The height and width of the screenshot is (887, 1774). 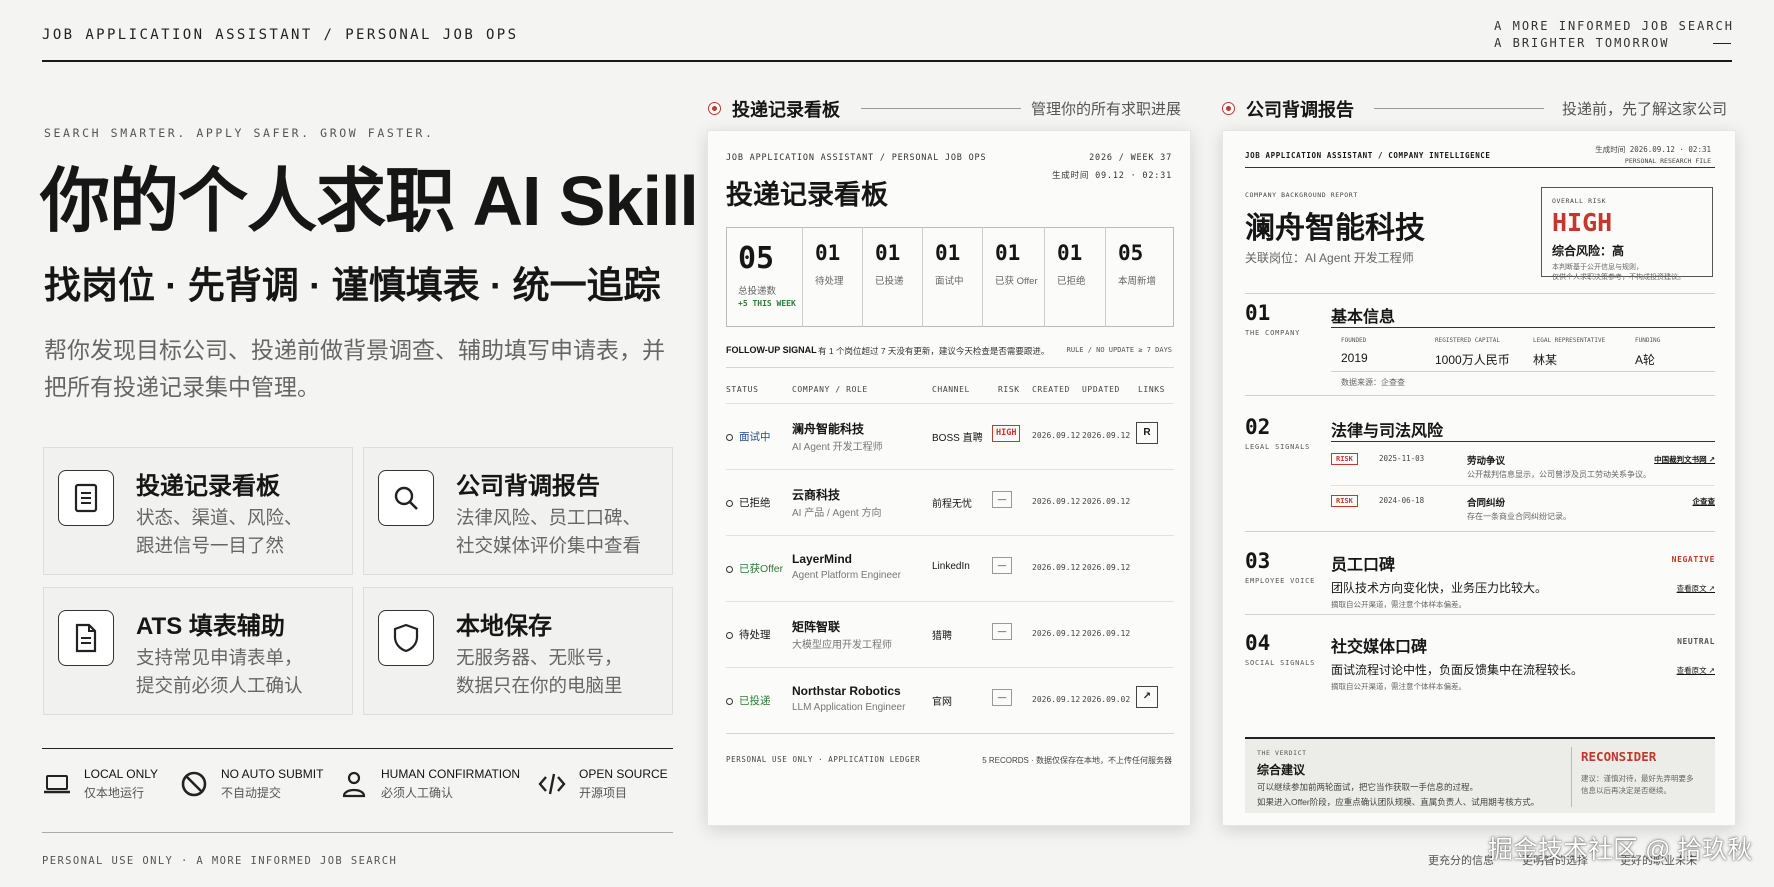 I want to click on feature-card-report: 公司背调报告 法律风险、员工口碑、 社交媒体评价集中查看, so click(x=518, y=511).